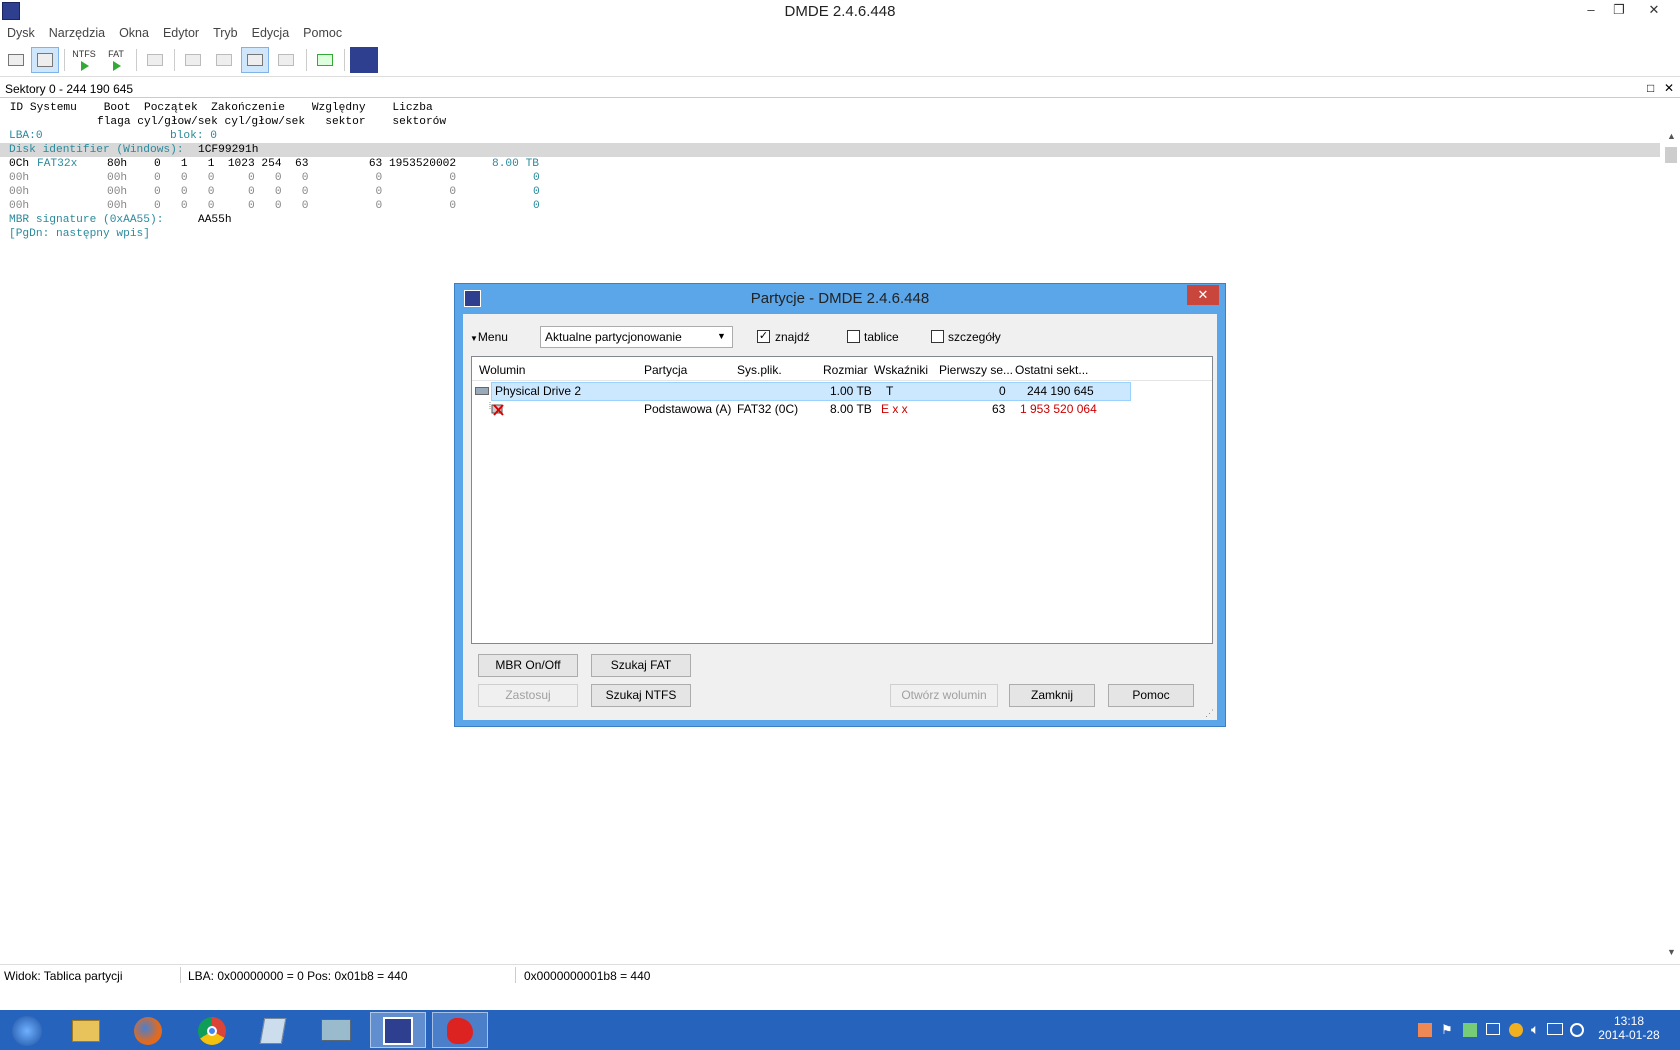  What do you see at coordinates (215, 220) in the screenshot?
I see `mbr-signature-value: AA55h` at bounding box center [215, 220].